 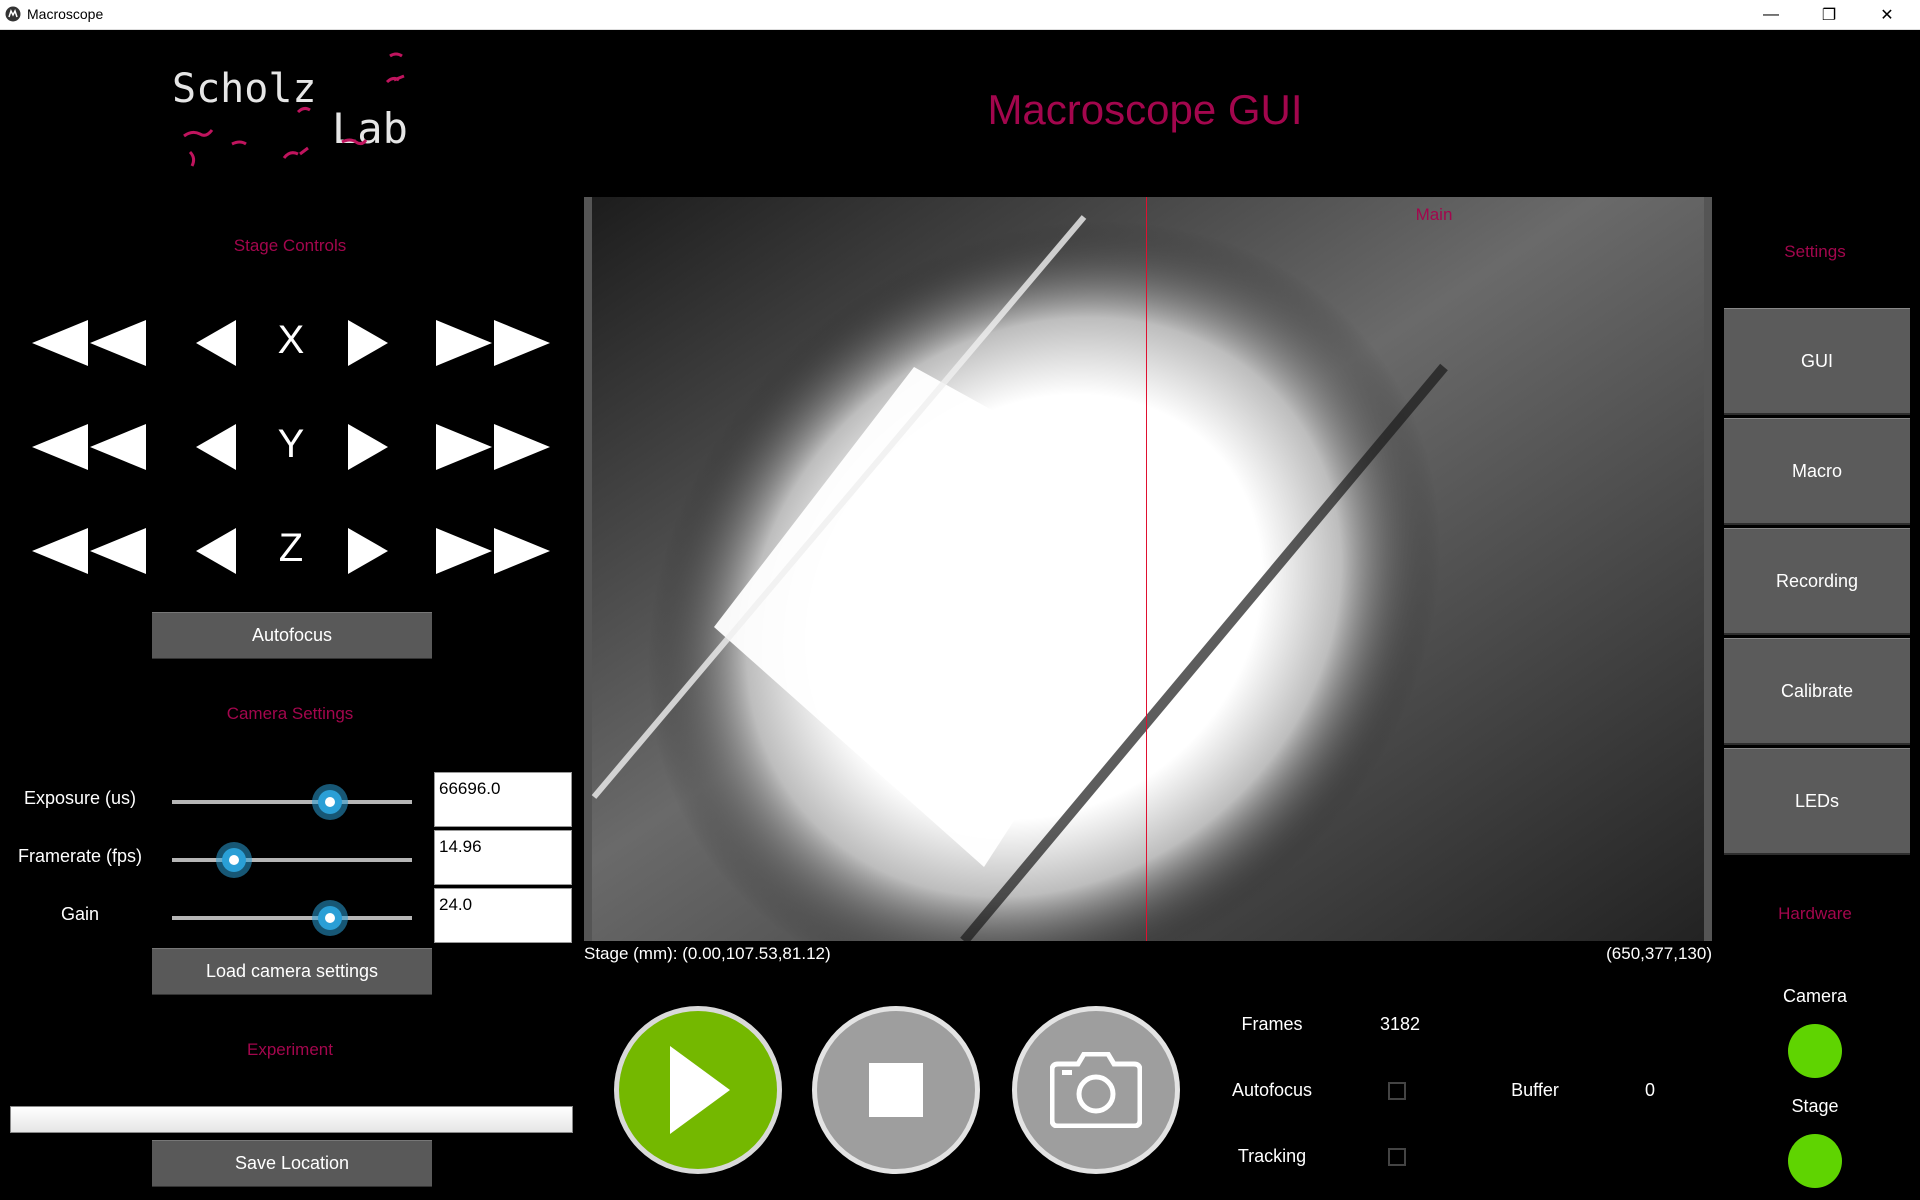 What do you see at coordinates (707, 953) in the screenshot?
I see `stage-position-readout: Stage (mm): (0.00,107.53,81.12)` at bounding box center [707, 953].